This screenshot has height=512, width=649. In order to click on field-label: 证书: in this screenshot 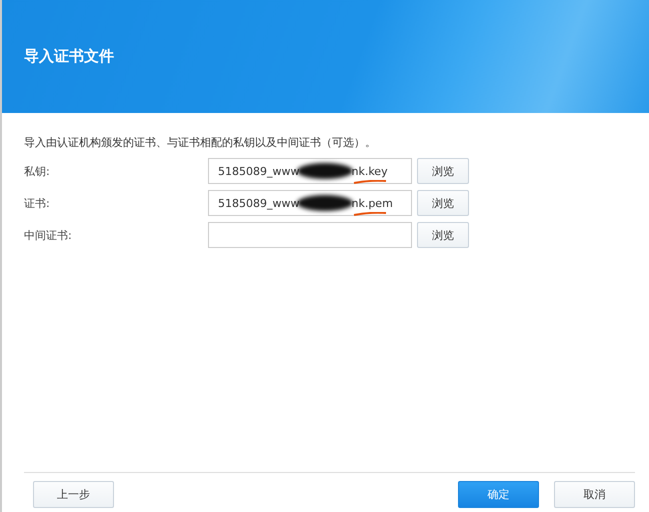, I will do `click(37, 203)`.